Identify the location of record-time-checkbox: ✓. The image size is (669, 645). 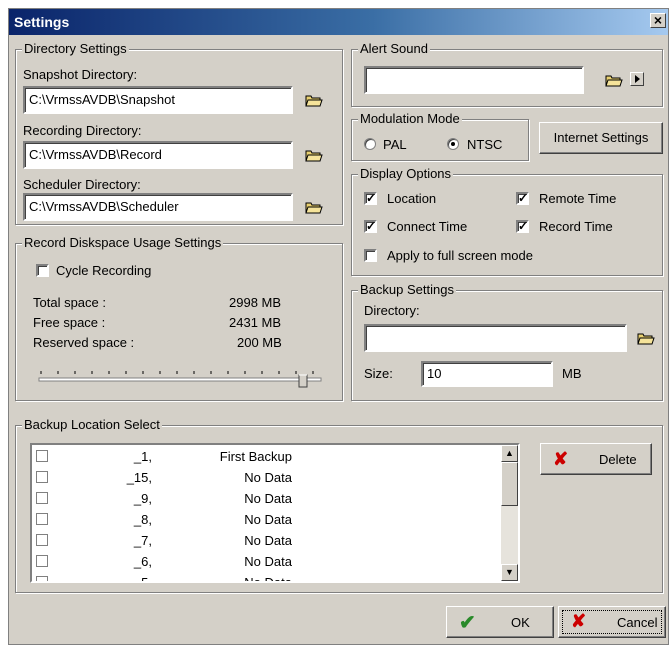
(522, 226).